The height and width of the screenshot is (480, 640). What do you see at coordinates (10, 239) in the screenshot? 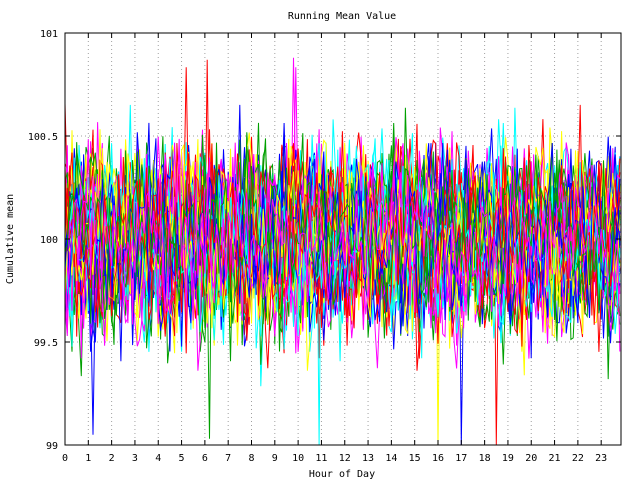
I see `y-axis-label: Cumulative mean` at bounding box center [10, 239].